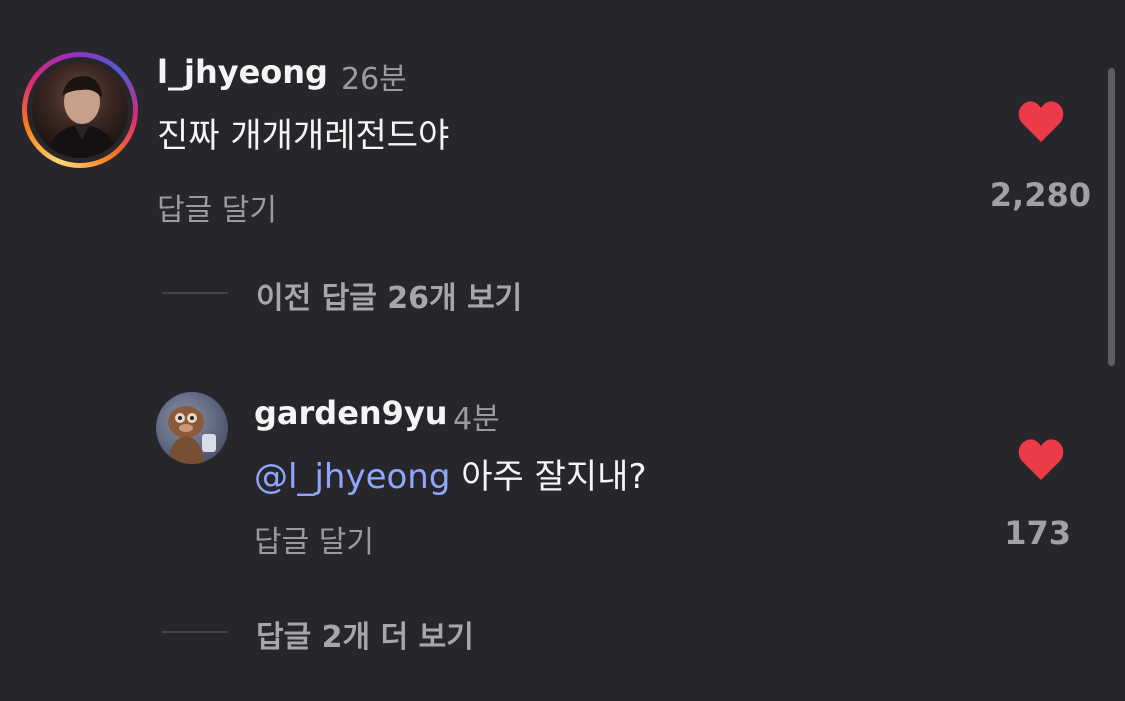  What do you see at coordinates (303, 136) in the screenshot?
I see `comment-text: 진짜 개개개레전드야` at bounding box center [303, 136].